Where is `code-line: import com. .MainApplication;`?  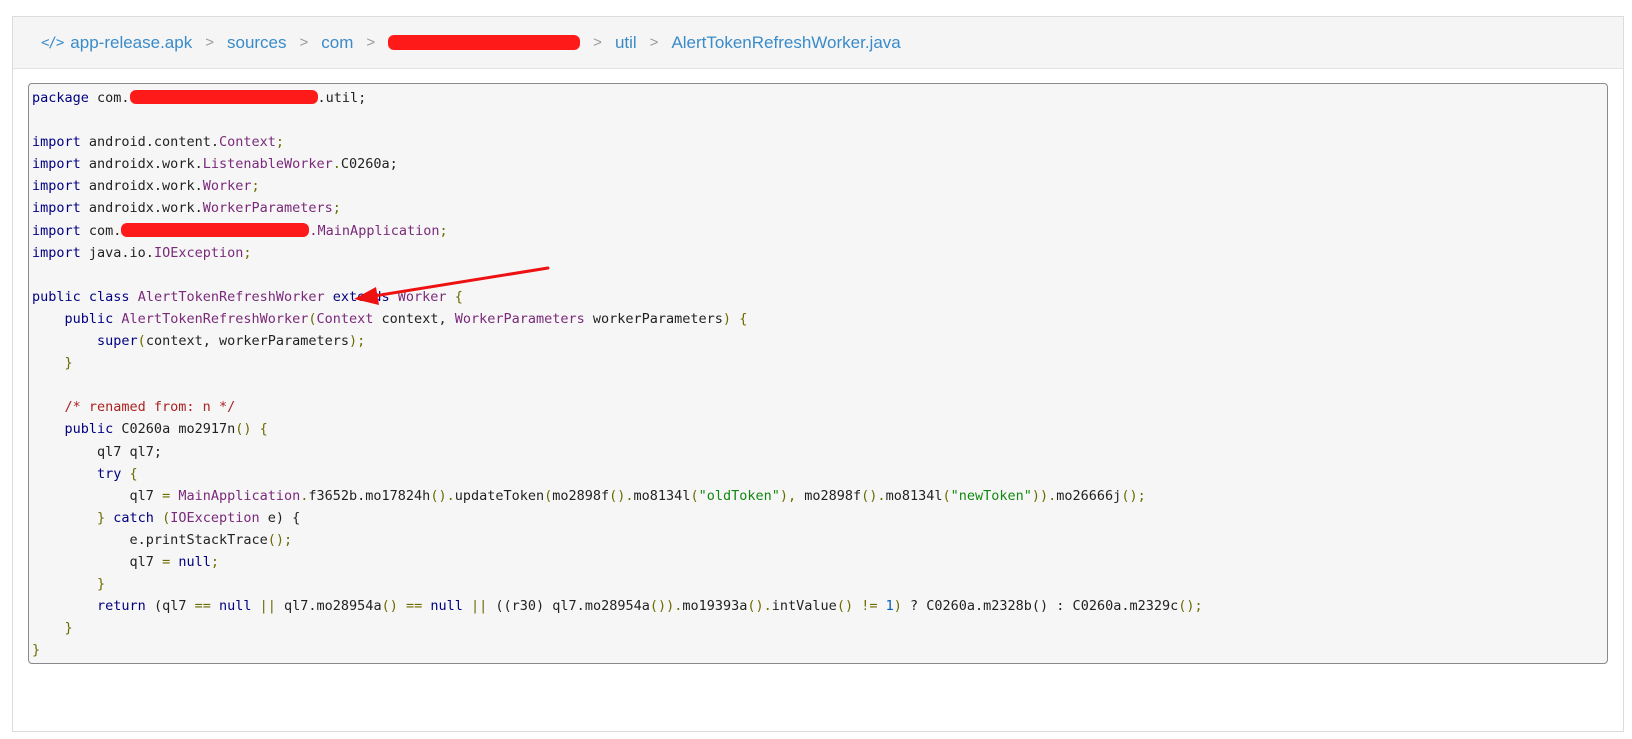
code-line: import com. .MainApplication; is located at coordinates (240, 230).